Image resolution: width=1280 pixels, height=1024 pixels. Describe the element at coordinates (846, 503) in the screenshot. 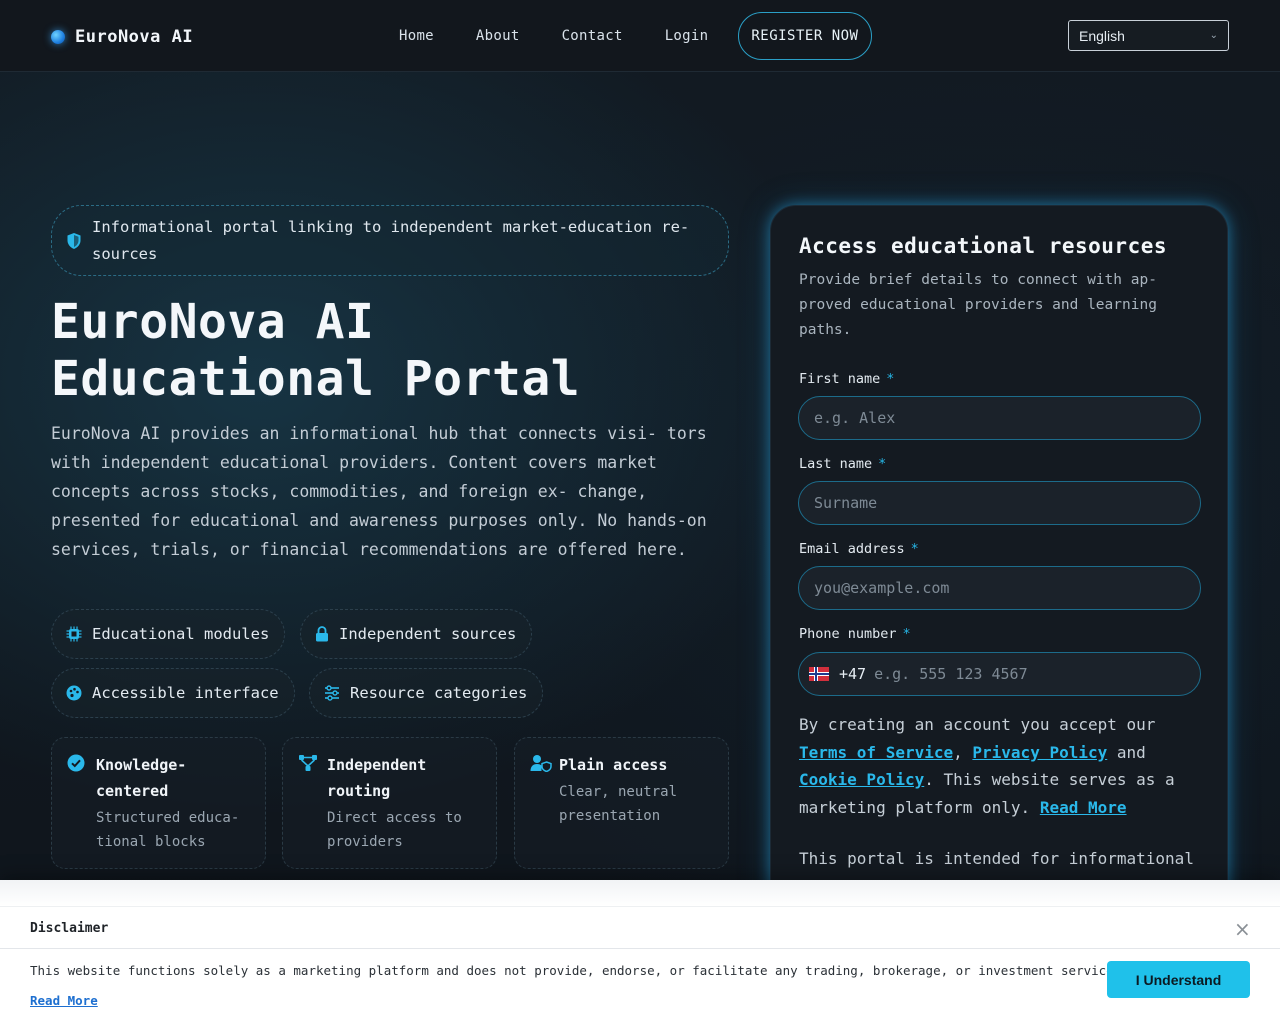

I see `last-name-placeholder: Surname` at that location.